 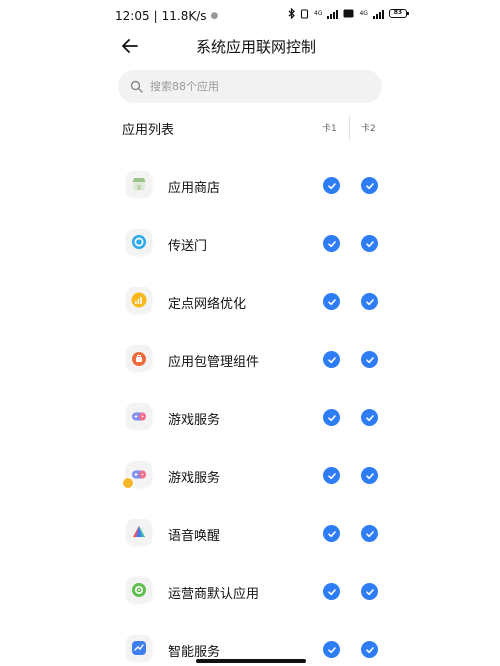 I want to click on home-indicator, so click(x=251, y=661).